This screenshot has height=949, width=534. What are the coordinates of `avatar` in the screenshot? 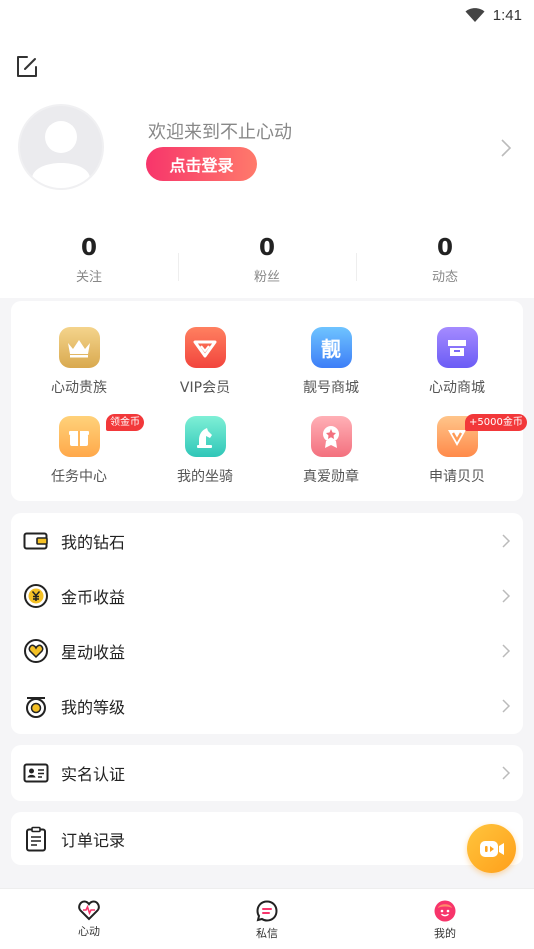 It's located at (61, 147).